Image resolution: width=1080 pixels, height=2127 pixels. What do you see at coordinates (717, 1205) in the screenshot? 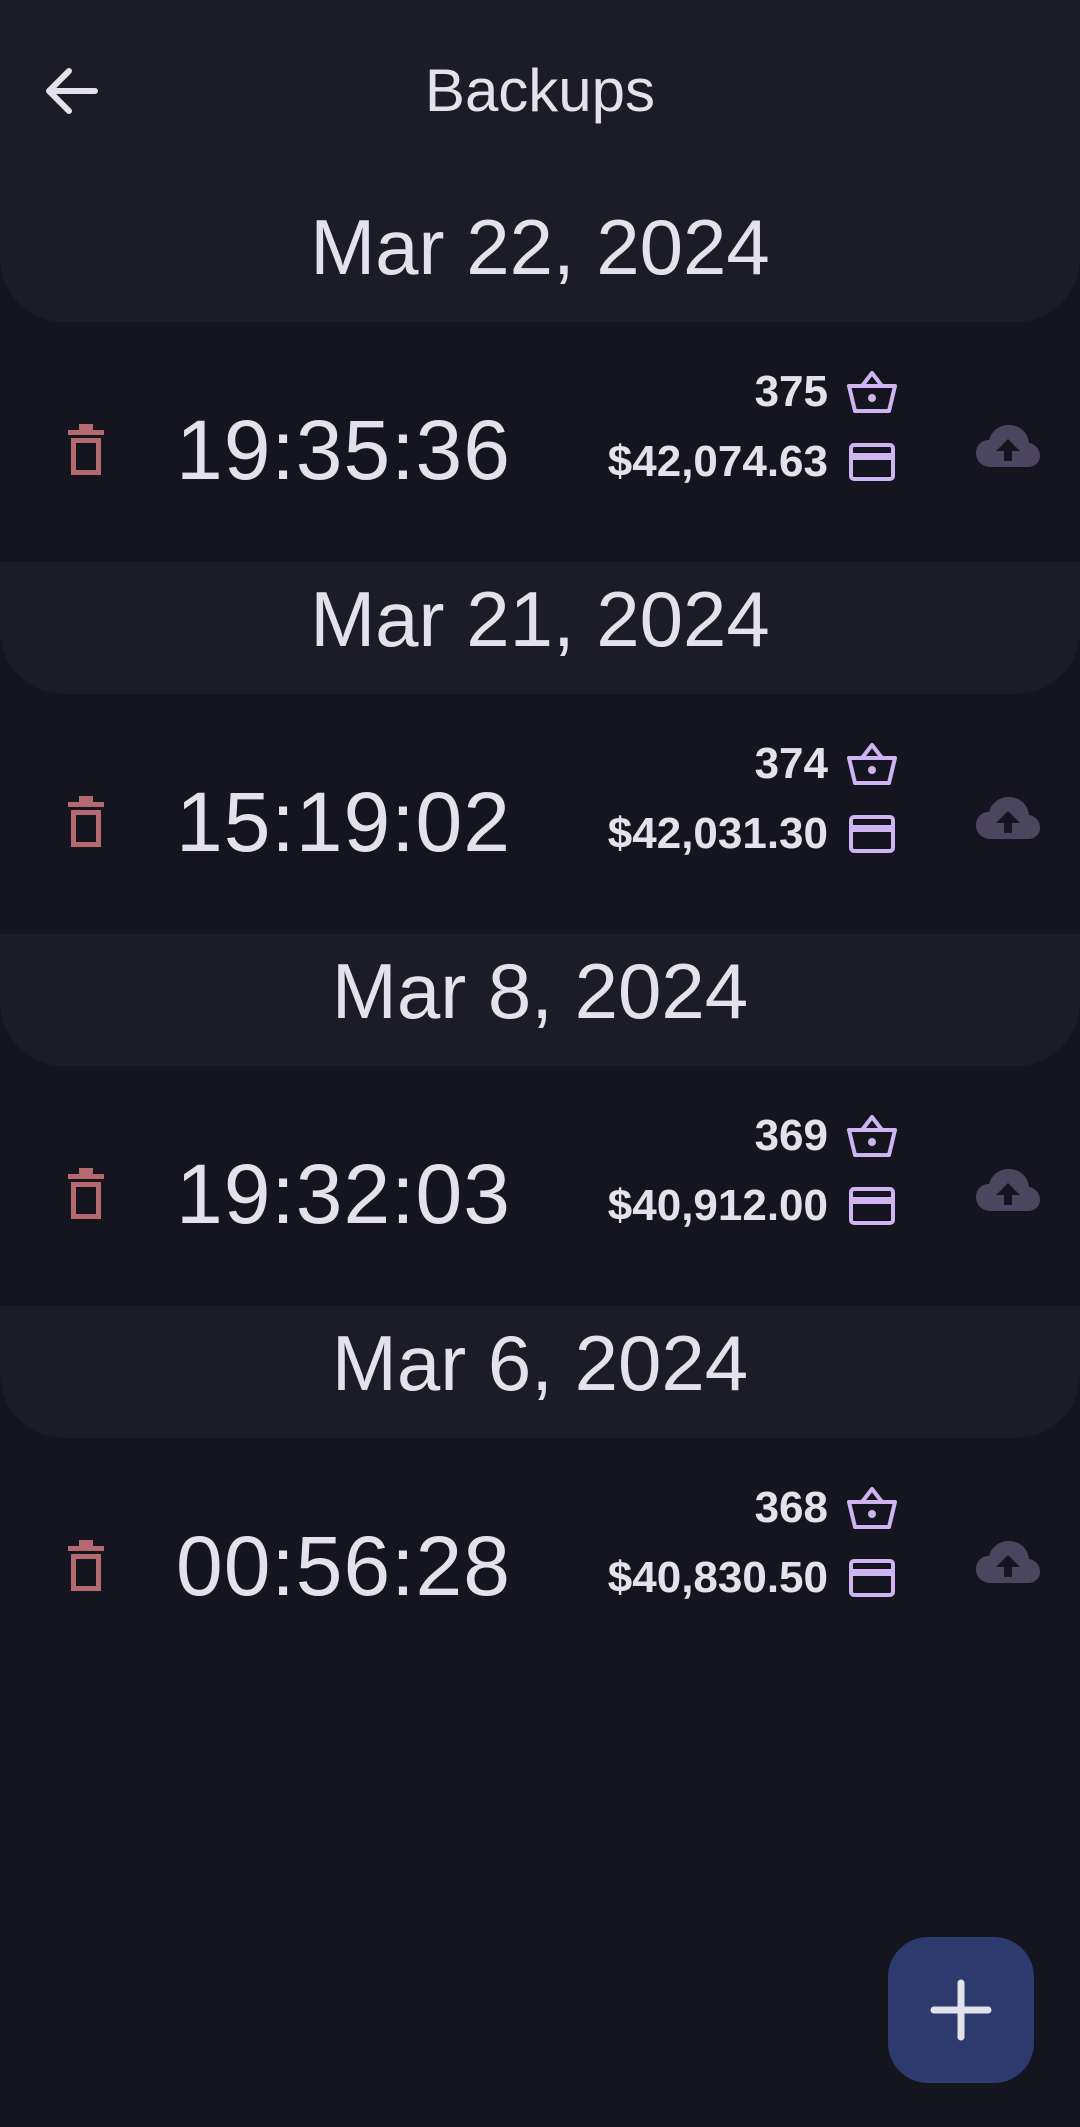
I see `backup-total: $40,912.00` at bounding box center [717, 1205].